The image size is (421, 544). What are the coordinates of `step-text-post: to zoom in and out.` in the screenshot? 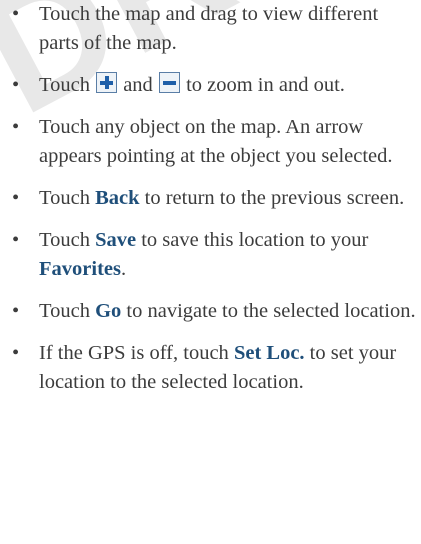 It's located at (265, 85).